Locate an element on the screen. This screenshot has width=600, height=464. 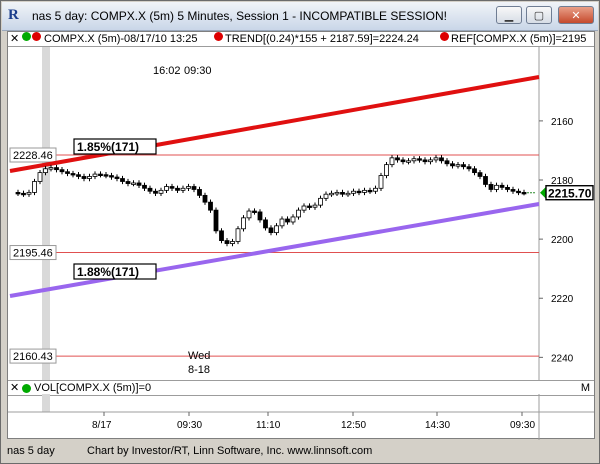
y-tick-label: 2240 is located at coordinates (562, 358).